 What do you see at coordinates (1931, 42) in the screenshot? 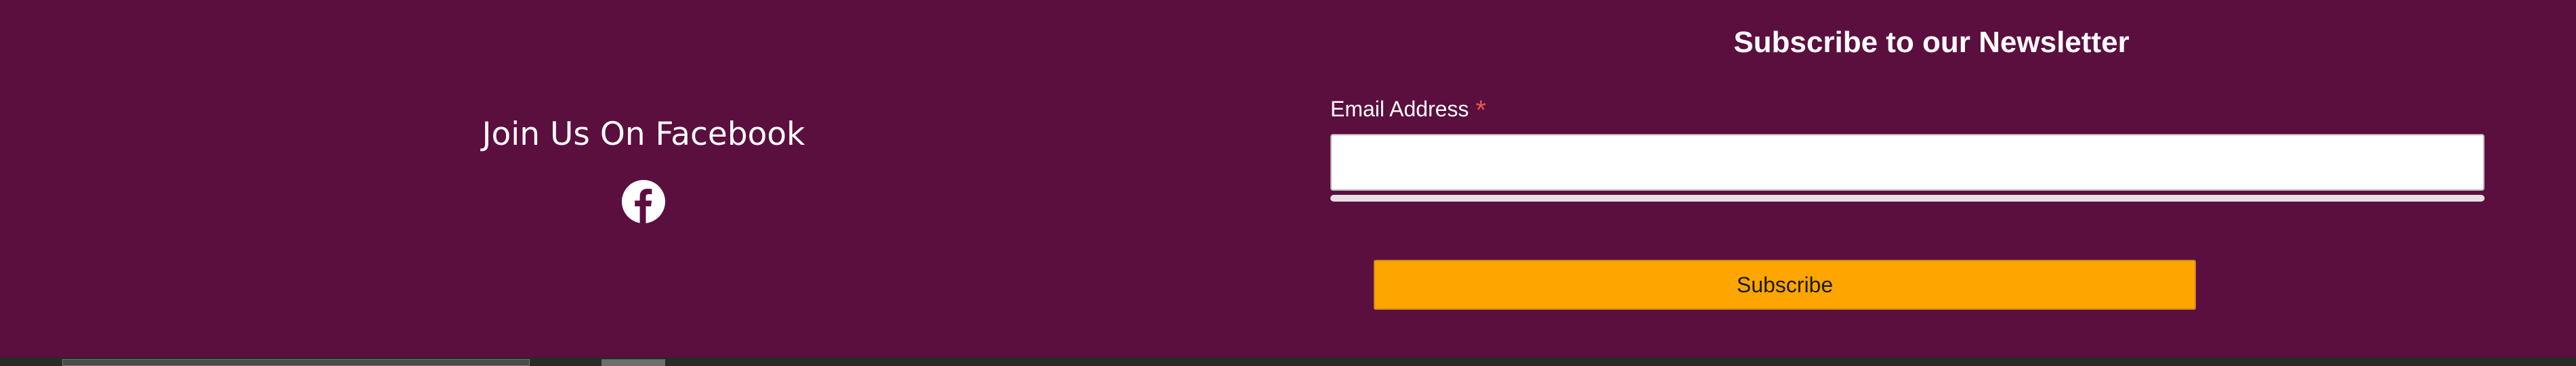
I see `newsletter-title: Subscribe to our Newsletter` at bounding box center [1931, 42].